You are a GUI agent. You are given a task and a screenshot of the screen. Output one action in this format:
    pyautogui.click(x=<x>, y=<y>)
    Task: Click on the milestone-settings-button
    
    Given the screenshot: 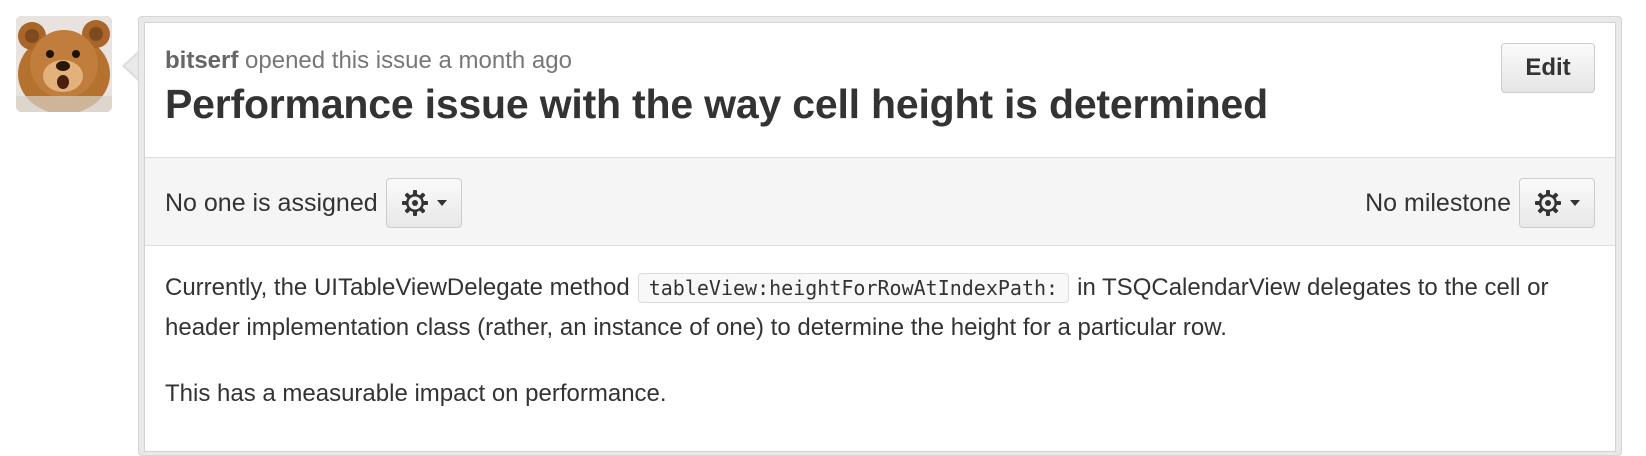 What is the action you would take?
    pyautogui.click(x=1557, y=203)
    